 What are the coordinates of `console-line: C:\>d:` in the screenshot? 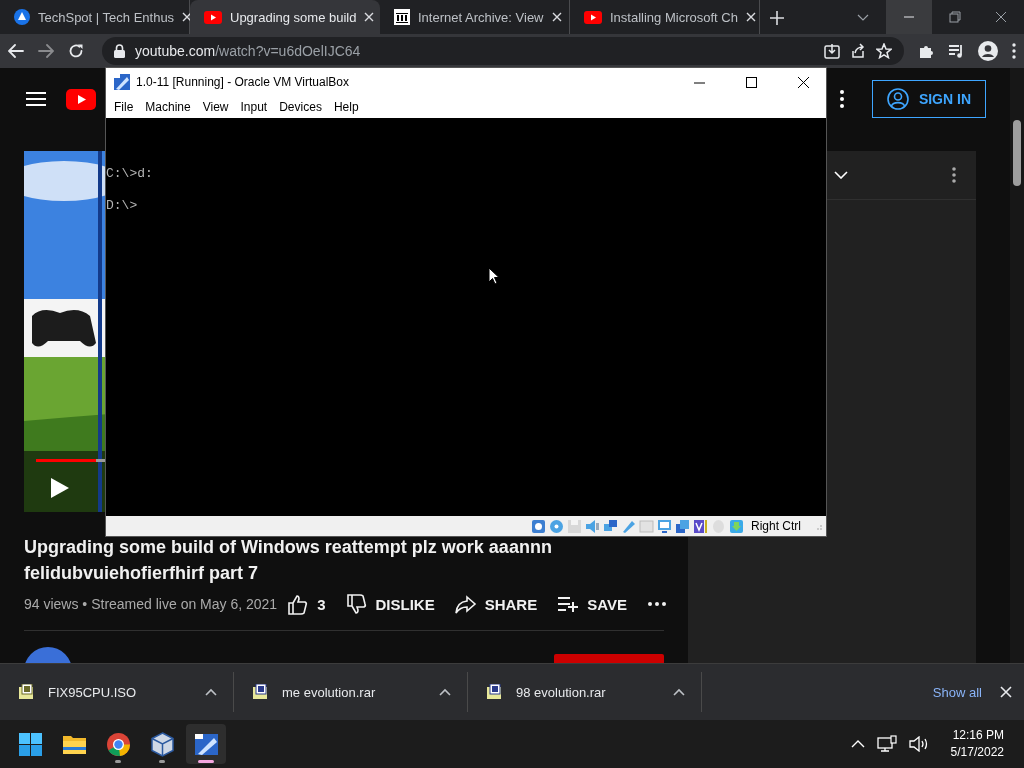 It's located at (129, 174).